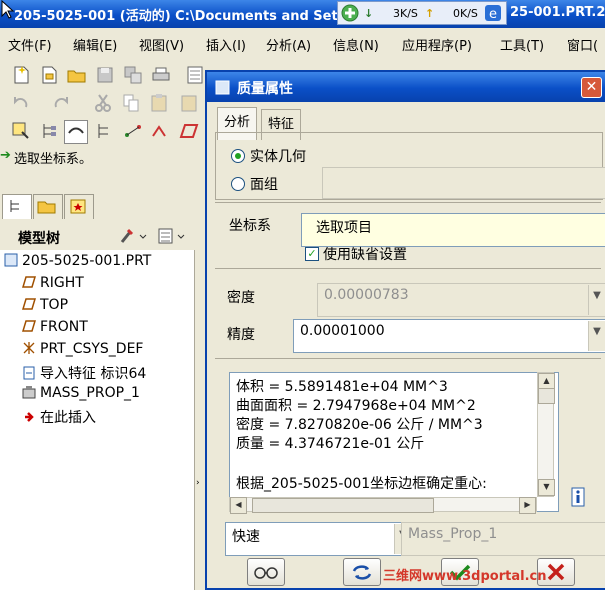 The height and width of the screenshot is (590, 605). Describe the element at coordinates (49, 75) in the screenshot. I see `open-file-button` at that location.